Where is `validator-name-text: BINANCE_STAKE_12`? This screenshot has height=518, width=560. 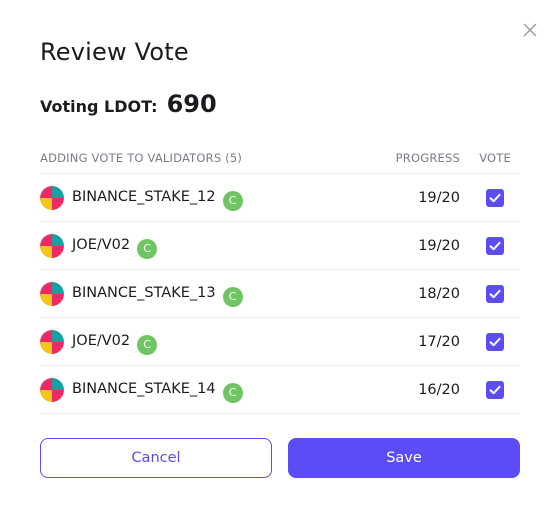
validator-name-text: BINANCE_STAKE_12 is located at coordinates (144, 197).